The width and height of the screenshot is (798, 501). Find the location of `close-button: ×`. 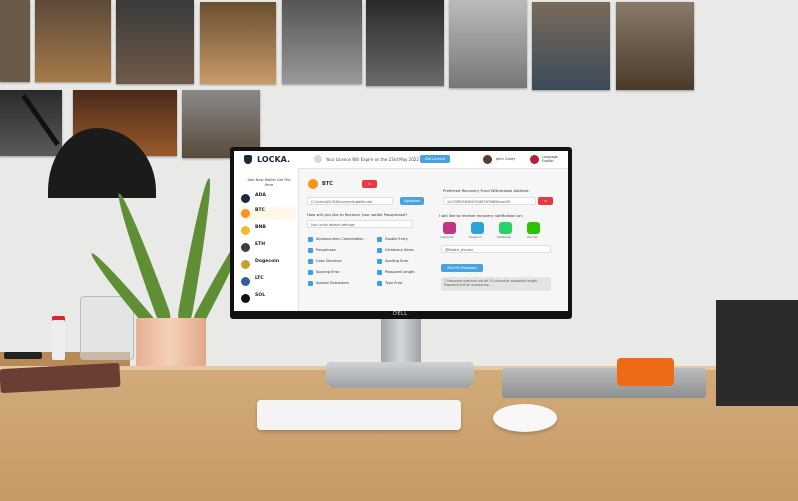

close-button: × is located at coordinates (369, 184).